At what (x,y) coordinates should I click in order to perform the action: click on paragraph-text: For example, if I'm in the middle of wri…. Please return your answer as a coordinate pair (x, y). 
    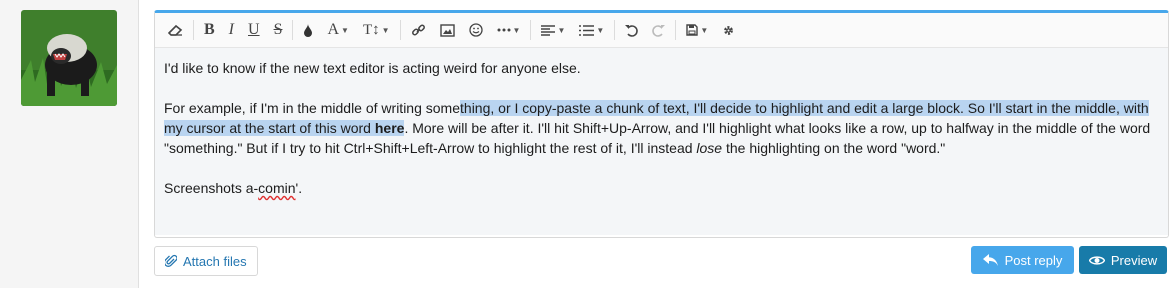
    Looking at the image, I should click on (312, 108).